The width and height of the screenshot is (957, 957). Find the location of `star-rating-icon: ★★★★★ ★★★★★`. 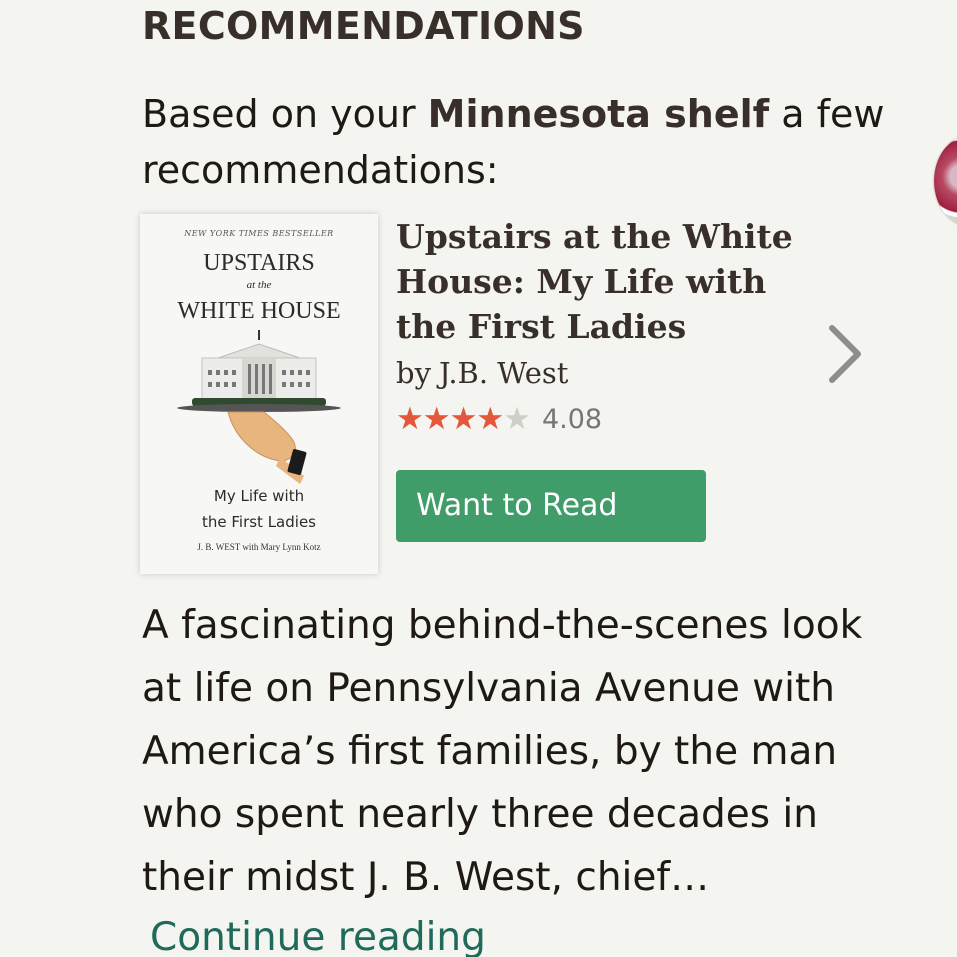

star-rating-icon: ★★★★★ ★★★★★ is located at coordinates (463, 419).